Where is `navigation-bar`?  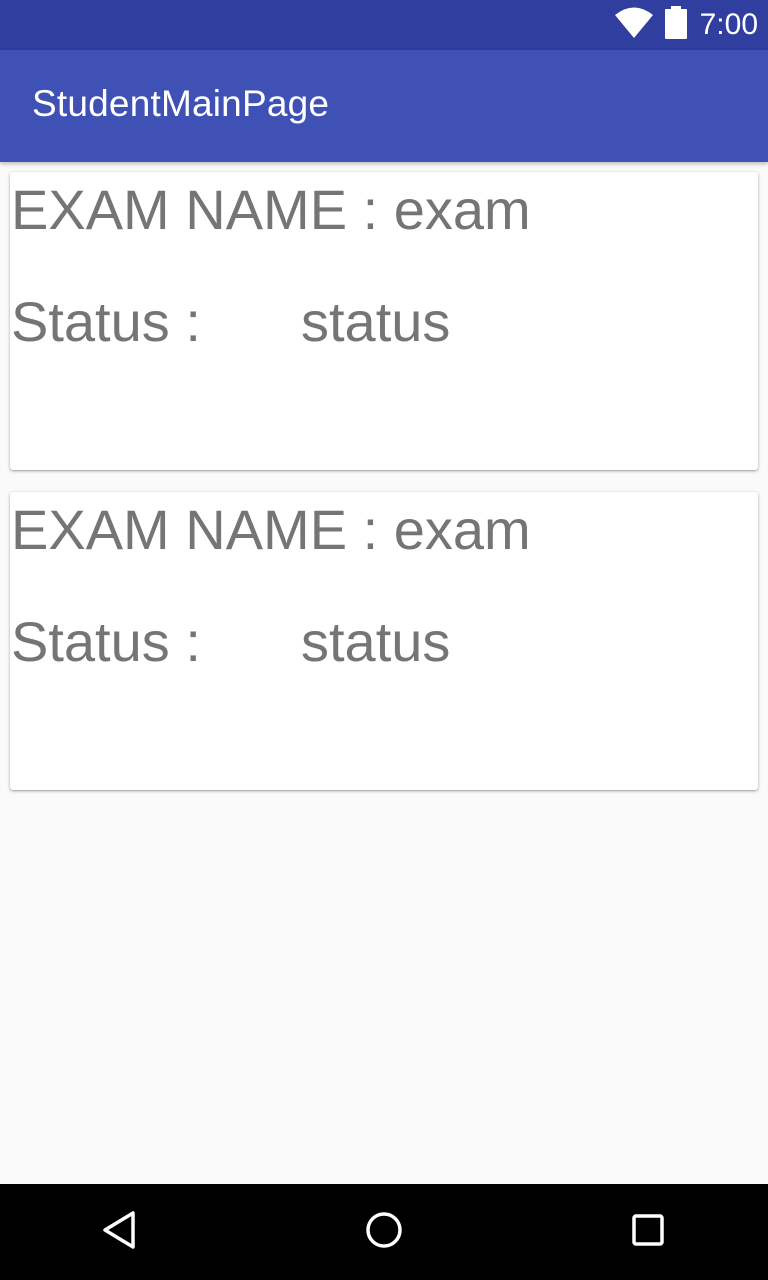
navigation-bar is located at coordinates (384, 1232).